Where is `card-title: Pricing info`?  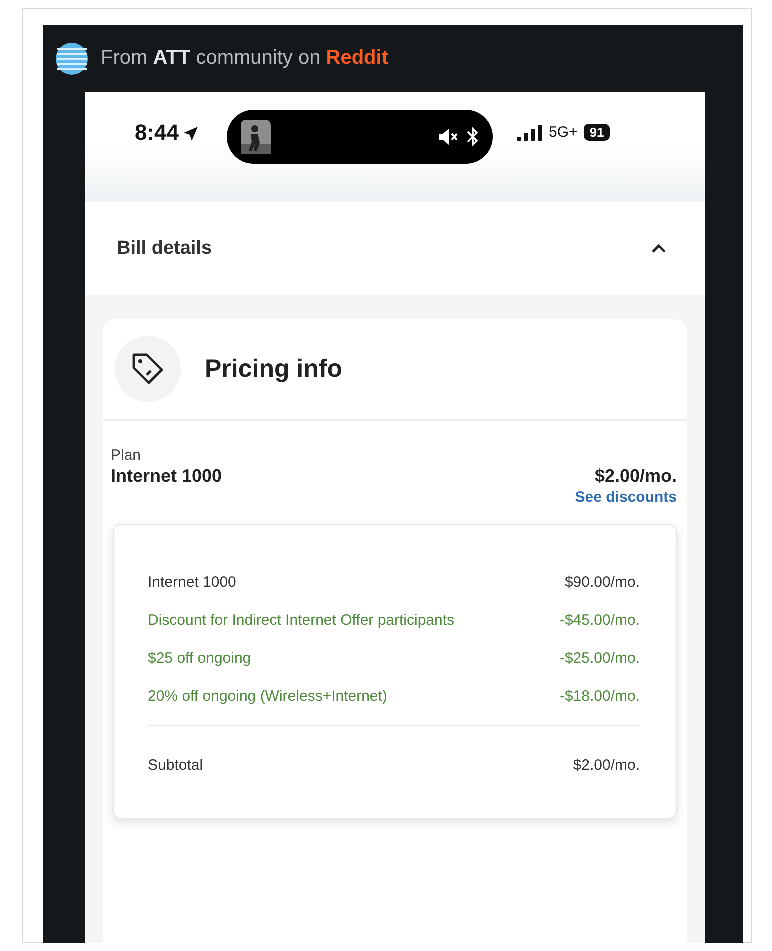 card-title: Pricing info is located at coordinates (273, 369).